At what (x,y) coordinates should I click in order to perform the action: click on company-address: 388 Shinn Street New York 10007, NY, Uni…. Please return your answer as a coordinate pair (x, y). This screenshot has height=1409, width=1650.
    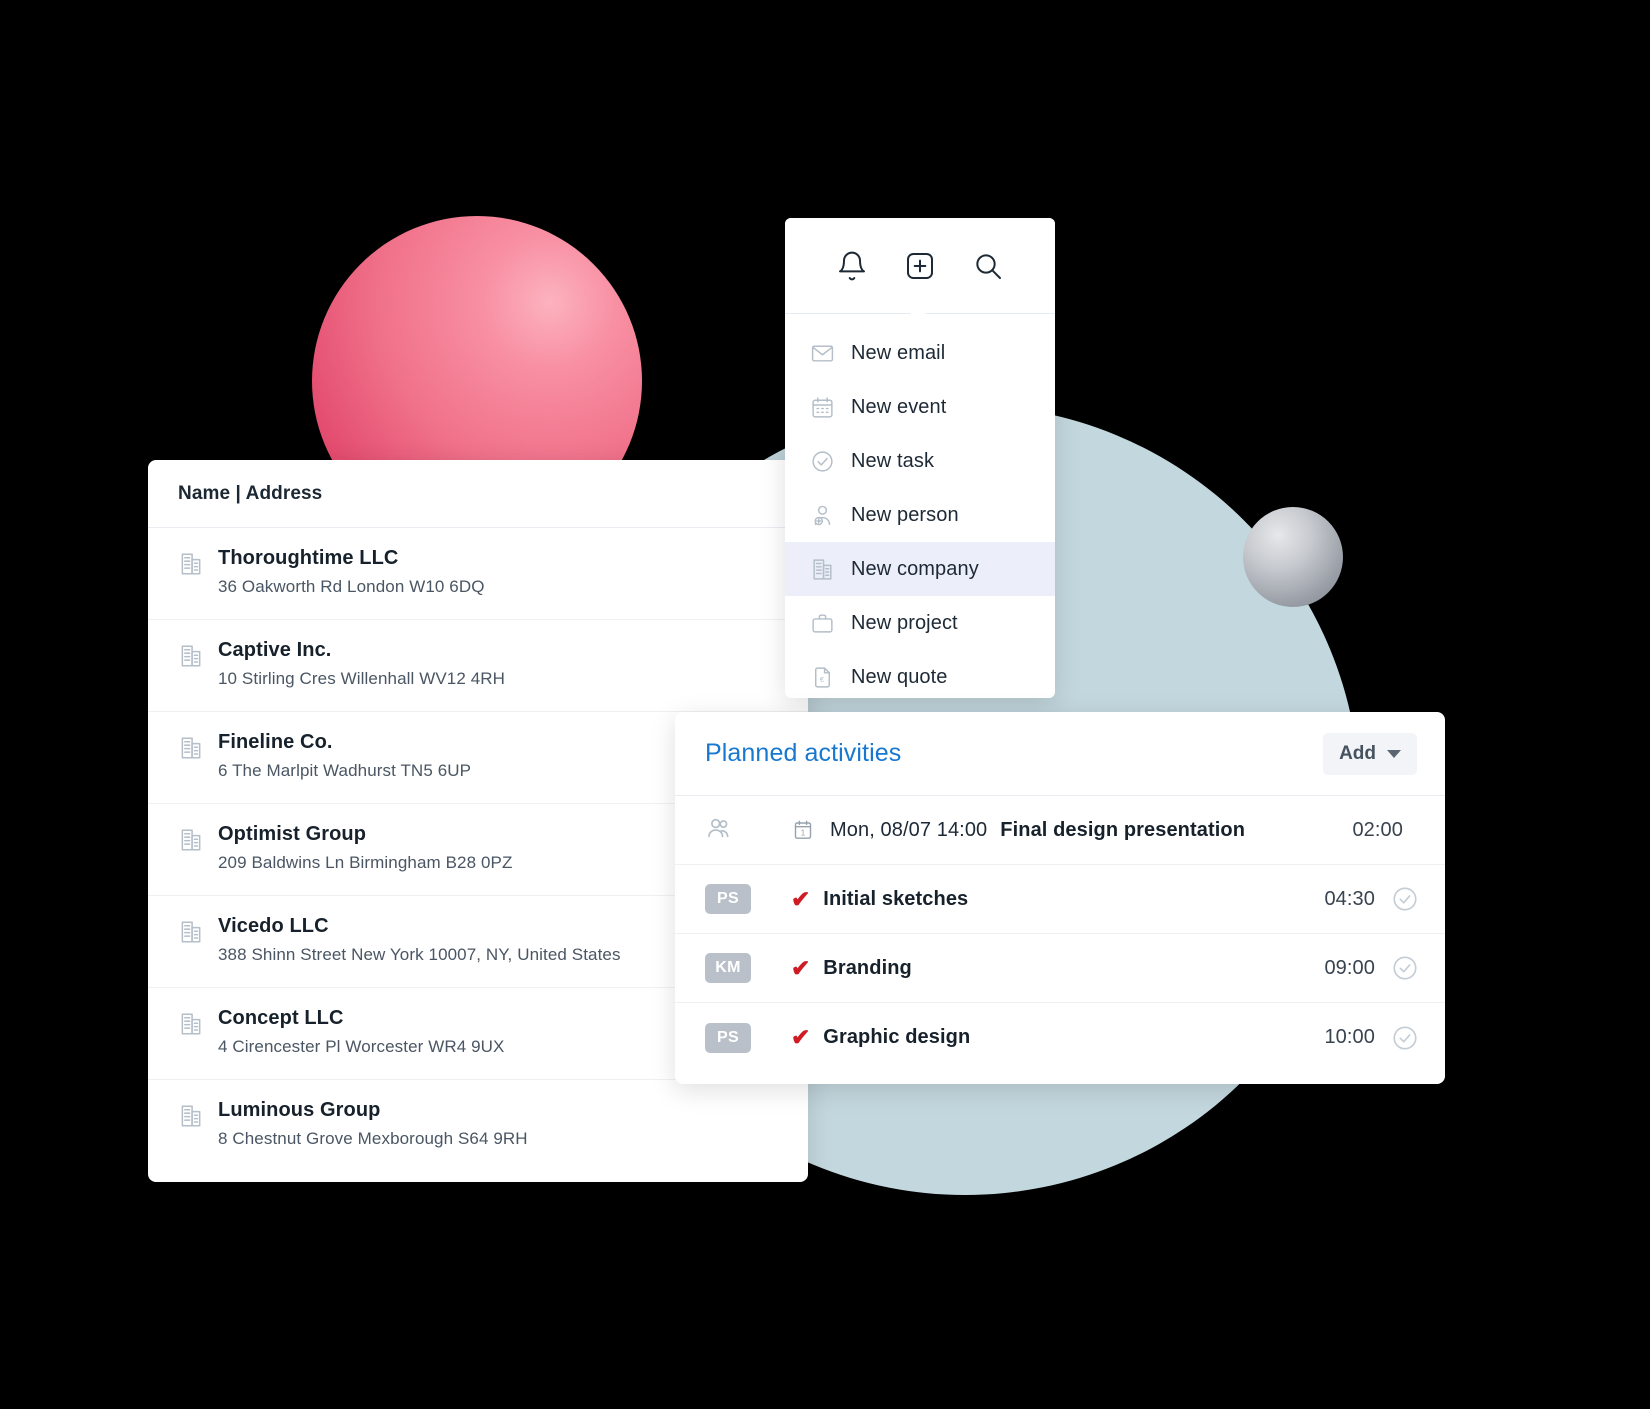
    Looking at the image, I should click on (419, 954).